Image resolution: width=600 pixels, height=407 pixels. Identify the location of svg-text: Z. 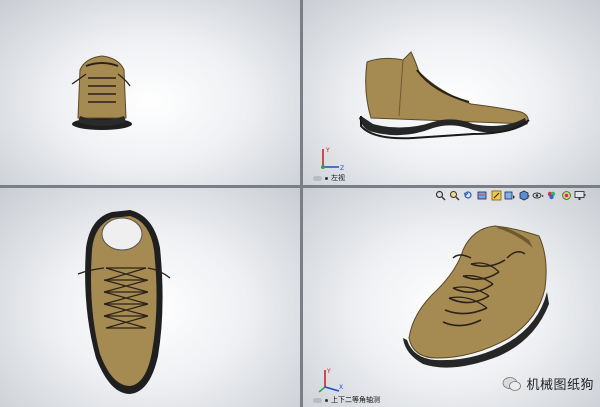
(342, 168).